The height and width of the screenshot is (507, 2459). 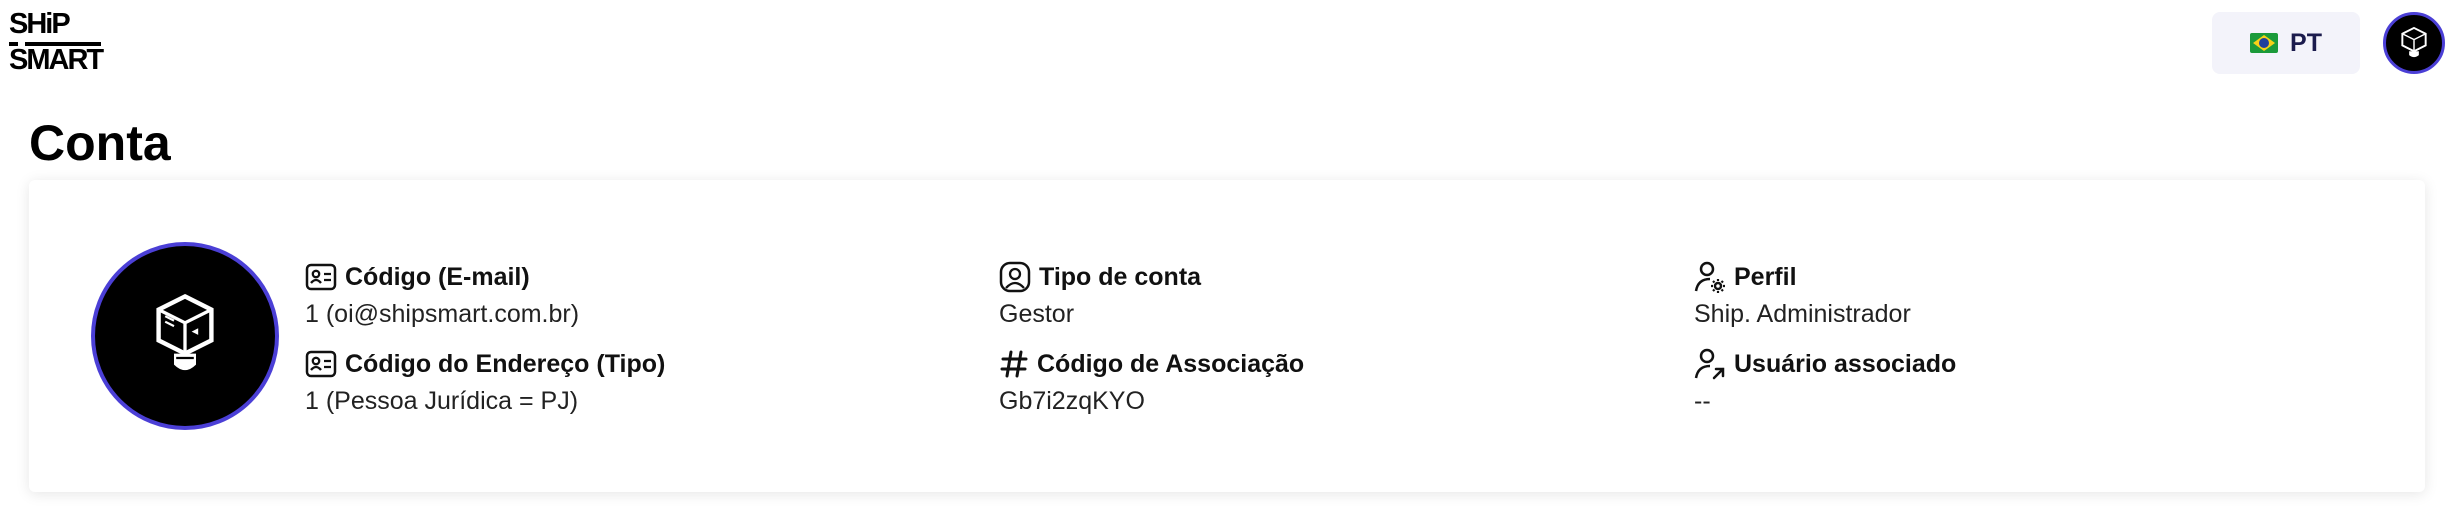 I want to click on account-avatar, so click(x=185, y=336).